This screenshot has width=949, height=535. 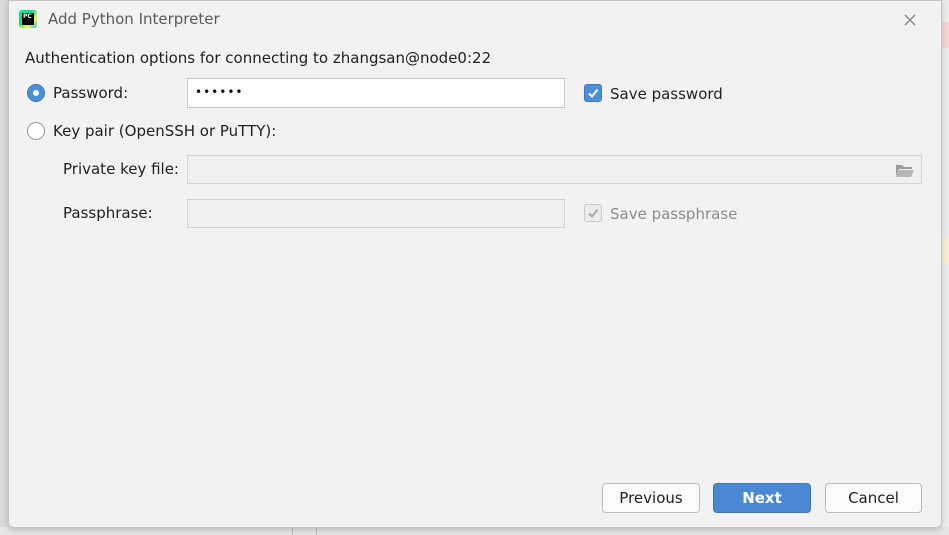 I want to click on passphrase-field, so click(x=376, y=213).